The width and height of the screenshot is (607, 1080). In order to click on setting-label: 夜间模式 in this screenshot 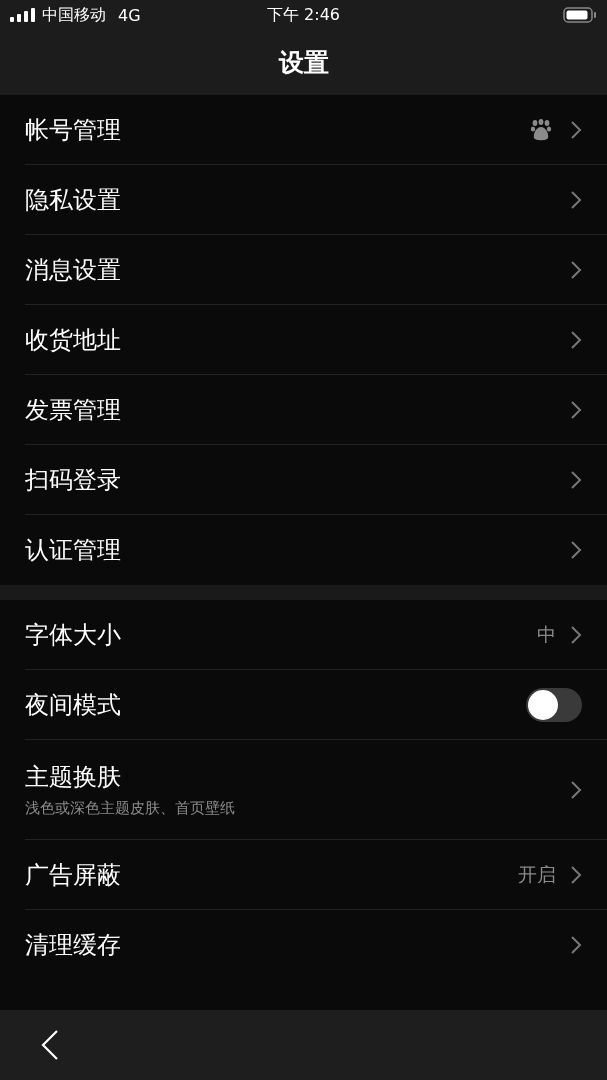, I will do `click(275, 704)`.